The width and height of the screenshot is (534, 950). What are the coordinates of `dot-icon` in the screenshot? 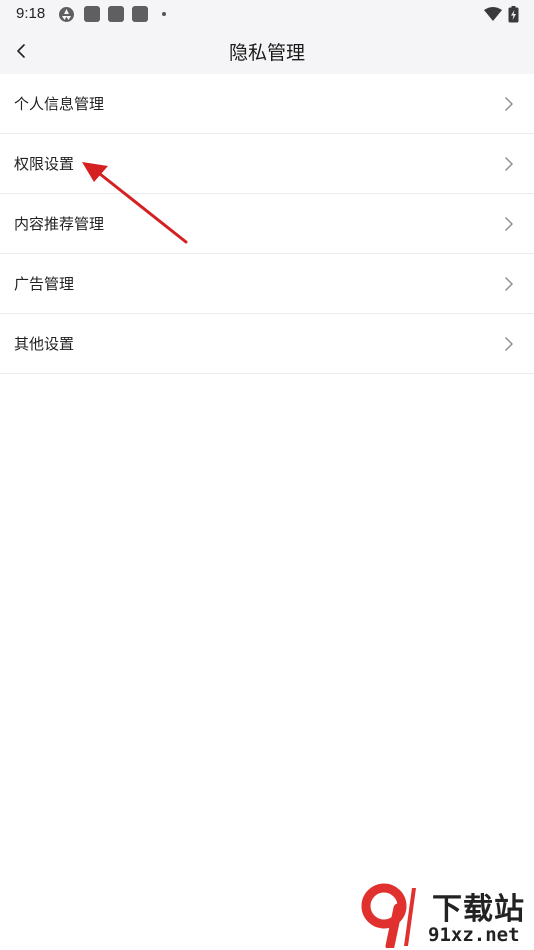 It's located at (164, 14).